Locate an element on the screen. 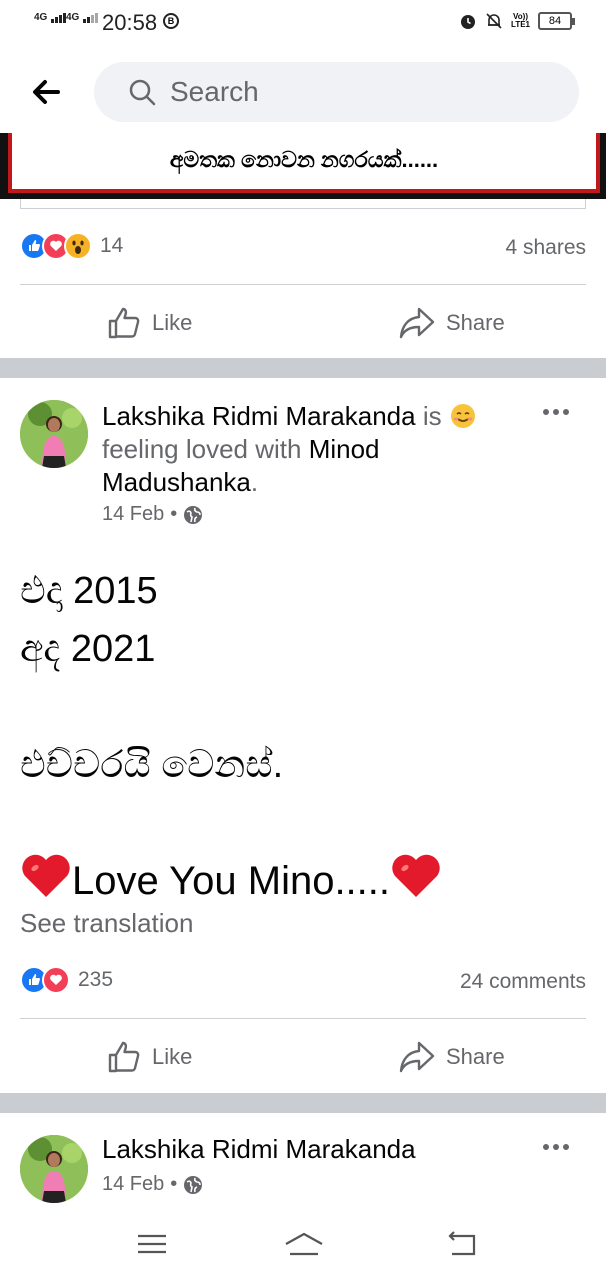  home-icon is located at coordinates (304, 1244).